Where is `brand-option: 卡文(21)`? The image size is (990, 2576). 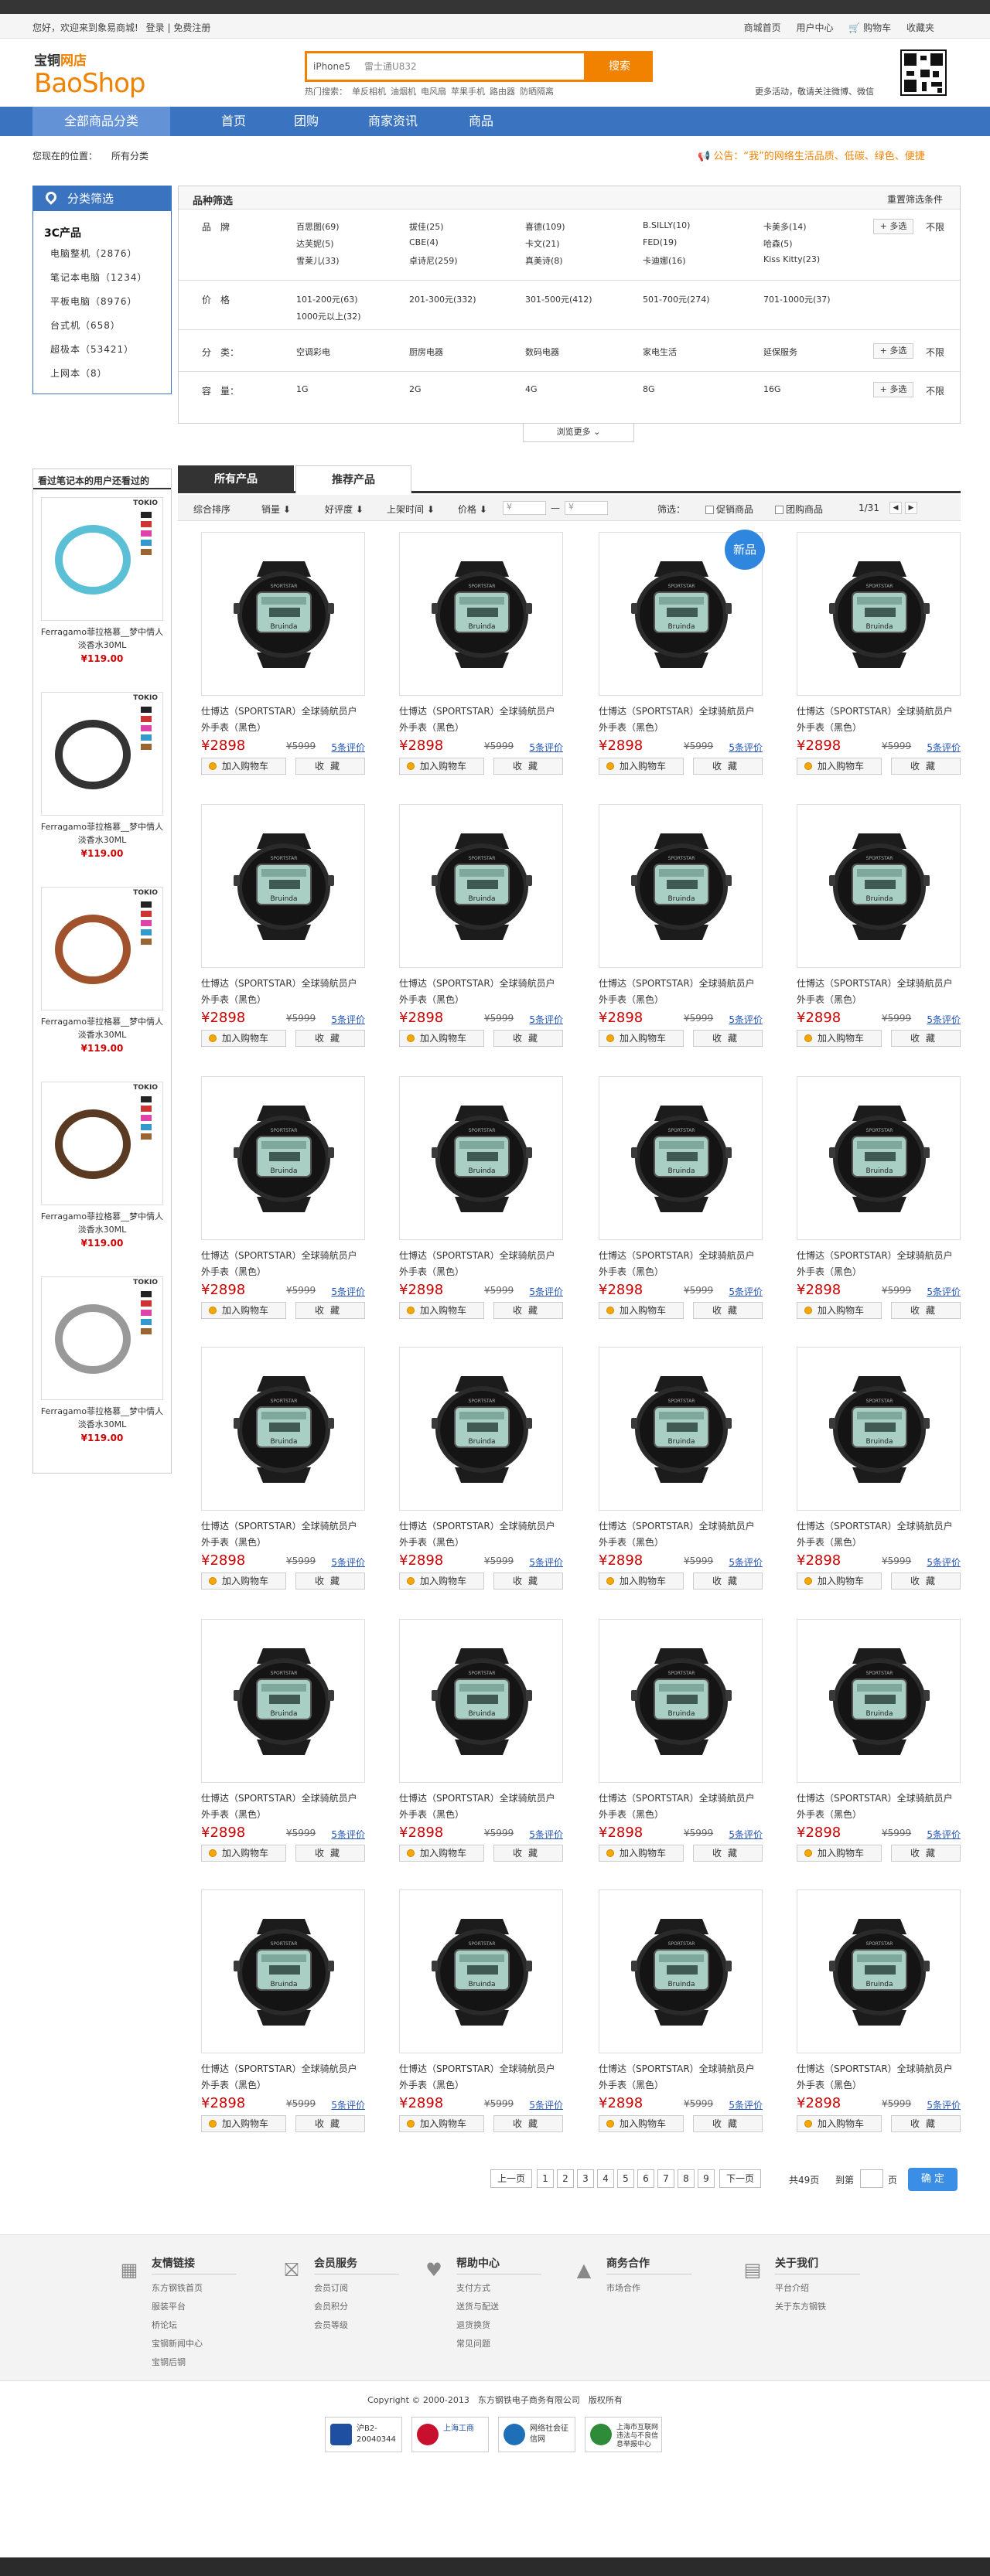
brand-option: 卡文(21) is located at coordinates (542, 243).